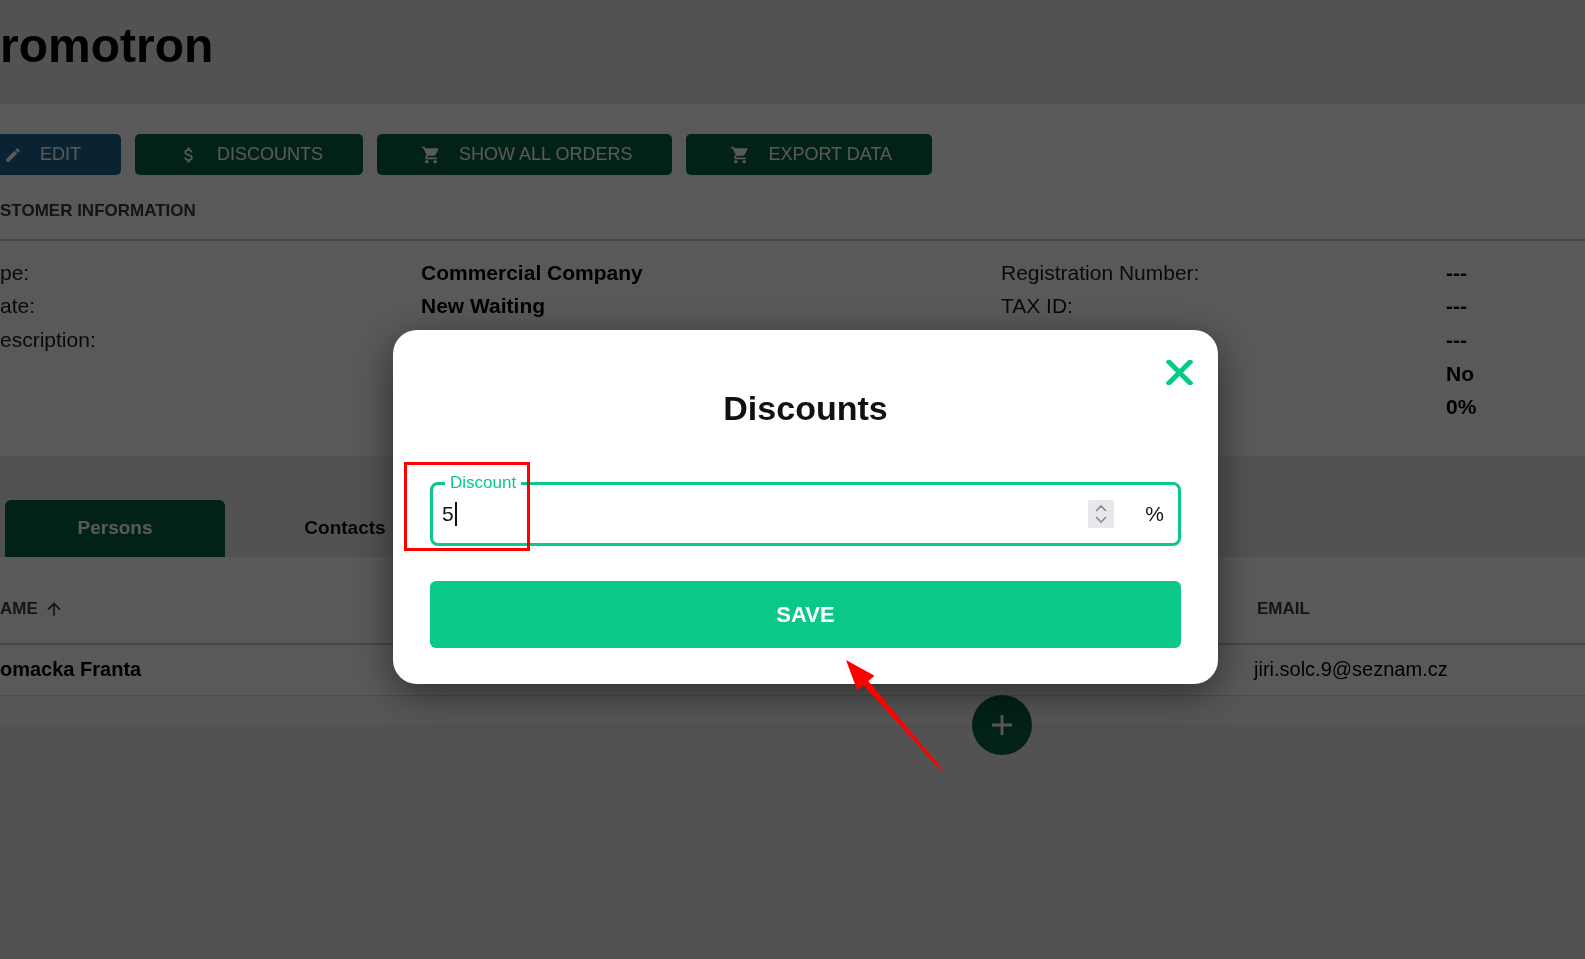  What do you see at coordinates (98, 211) in the screenshot?
I see `section-heading: STOMER INFORMATION` at bounding box center [98, 211].